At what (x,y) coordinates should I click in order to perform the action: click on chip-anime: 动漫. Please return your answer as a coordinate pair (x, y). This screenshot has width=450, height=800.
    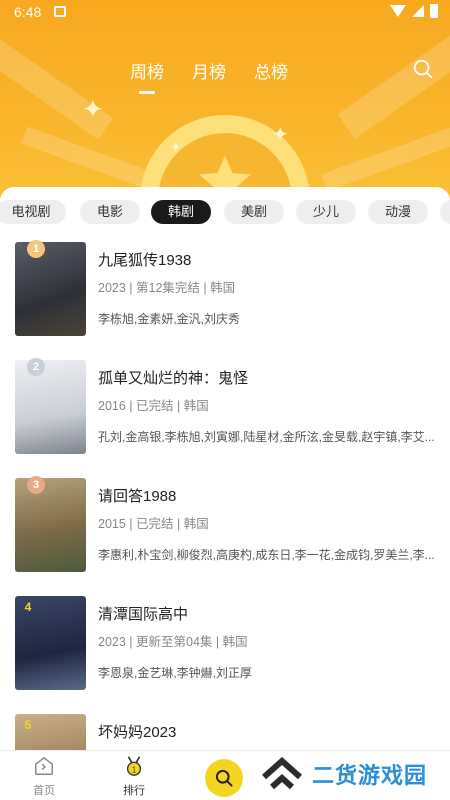
    Looking at the image, I should click on (398, 212).